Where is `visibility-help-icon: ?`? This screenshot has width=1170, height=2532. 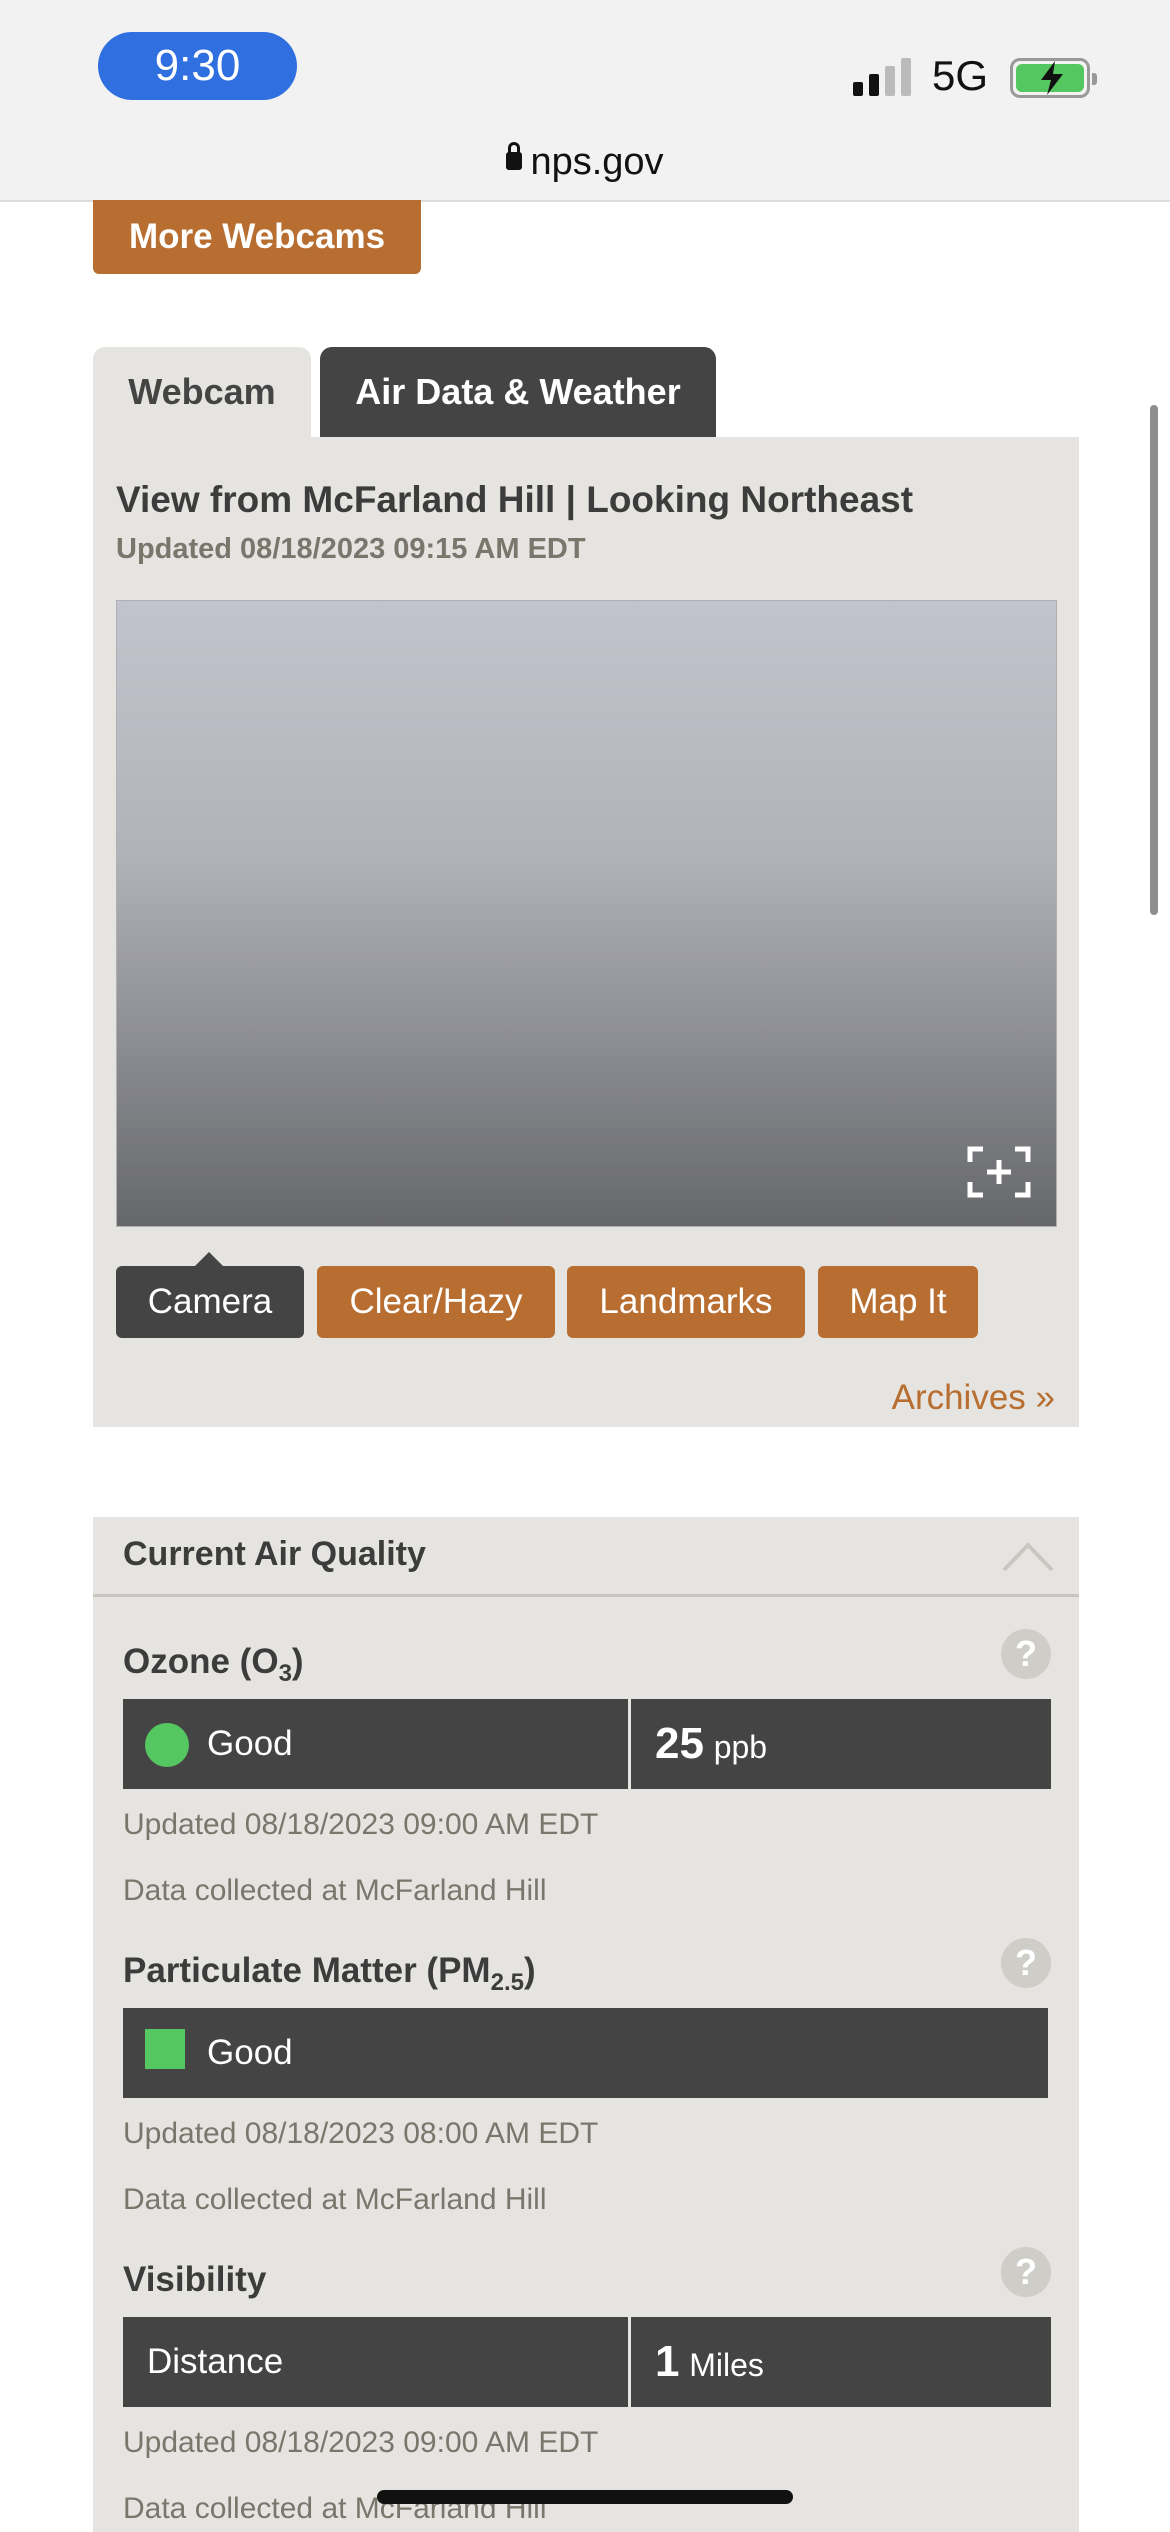 visibility-help-icon: ? is located at coordinates (1026, 2272).